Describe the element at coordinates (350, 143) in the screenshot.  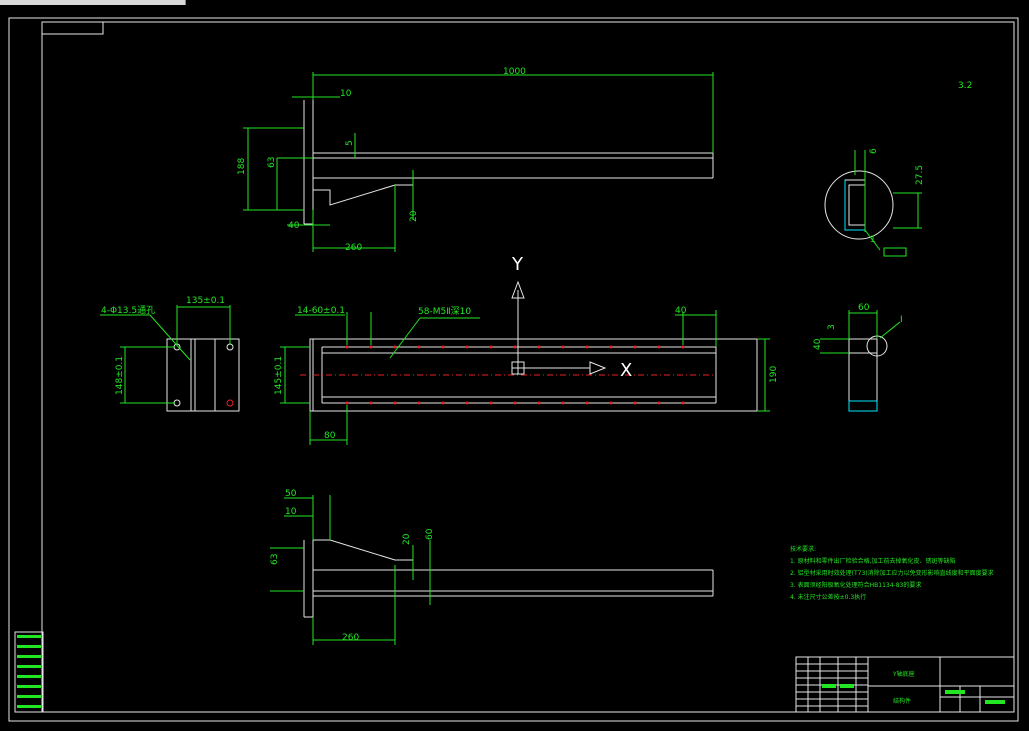
I see `dim-5: 5` at that location.